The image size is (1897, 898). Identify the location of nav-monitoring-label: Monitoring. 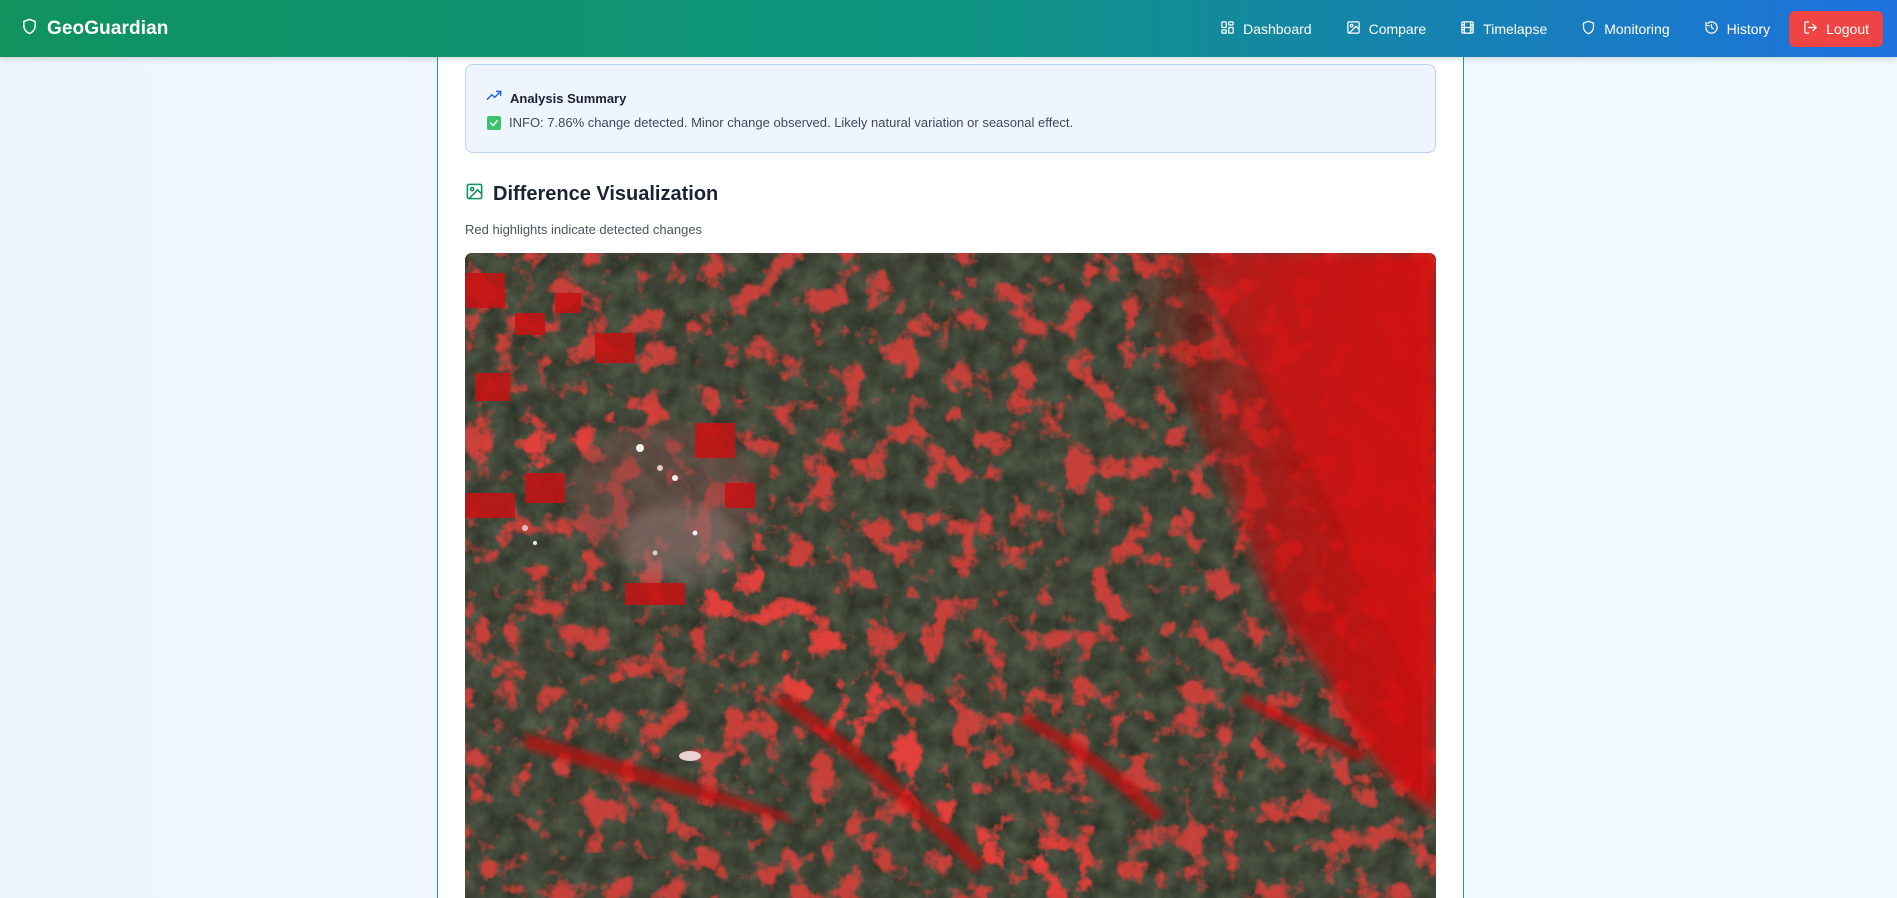
(1637, 28).